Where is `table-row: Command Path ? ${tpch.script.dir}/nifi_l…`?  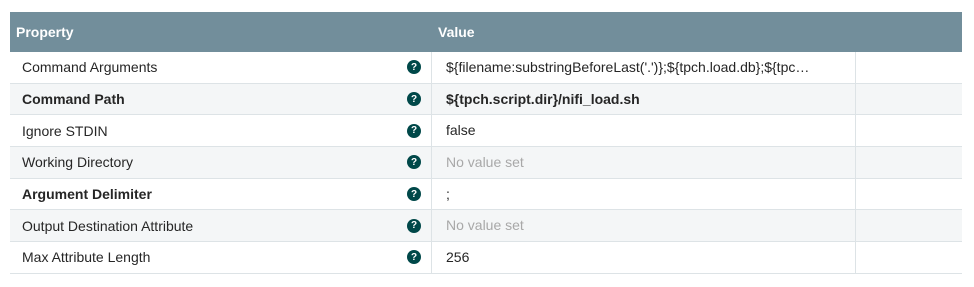 table-row: Command Path ? ${tpch.script.dir}/nifi_l… is located at coordinates (486, 99).